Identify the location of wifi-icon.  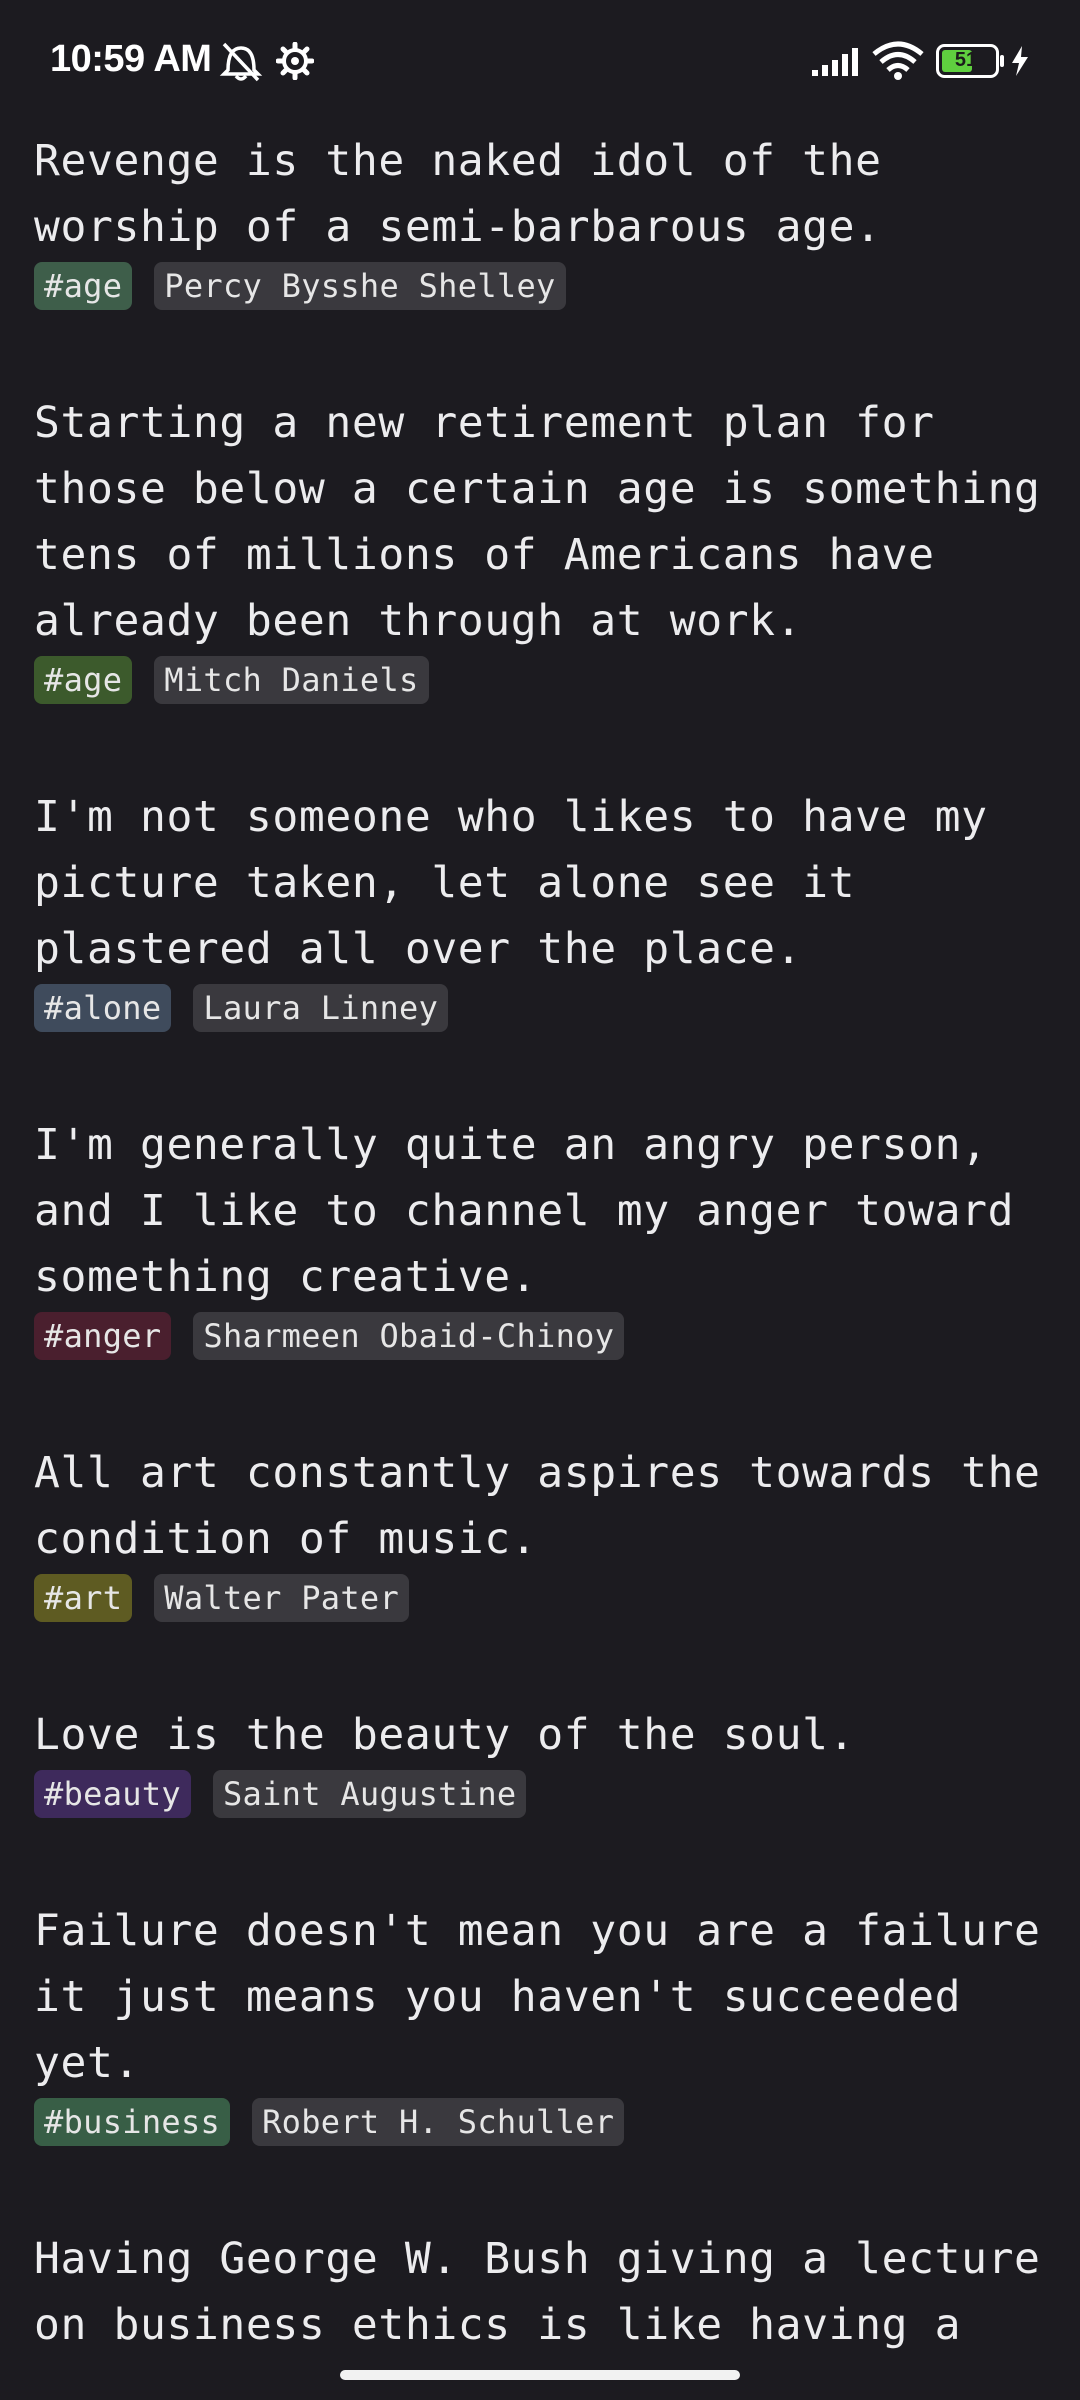
(898, 60).